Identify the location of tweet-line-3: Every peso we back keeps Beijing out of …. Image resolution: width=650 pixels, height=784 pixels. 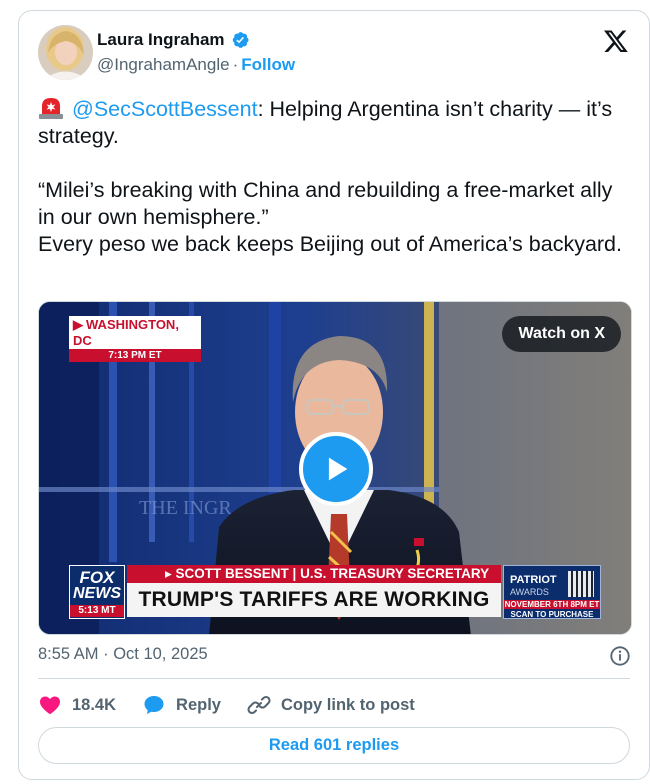
(330, 244).